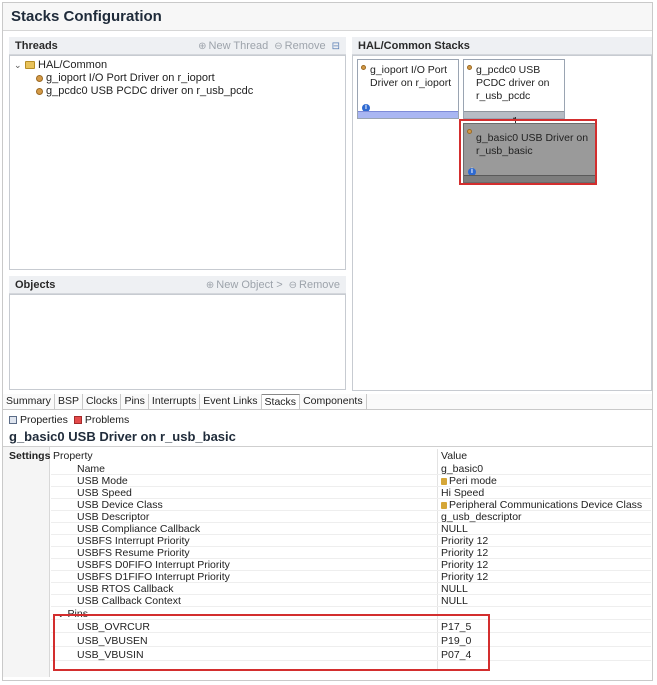  I want to click on stacks-panel-title: HAL/Common Stacks, so click(414, 46).